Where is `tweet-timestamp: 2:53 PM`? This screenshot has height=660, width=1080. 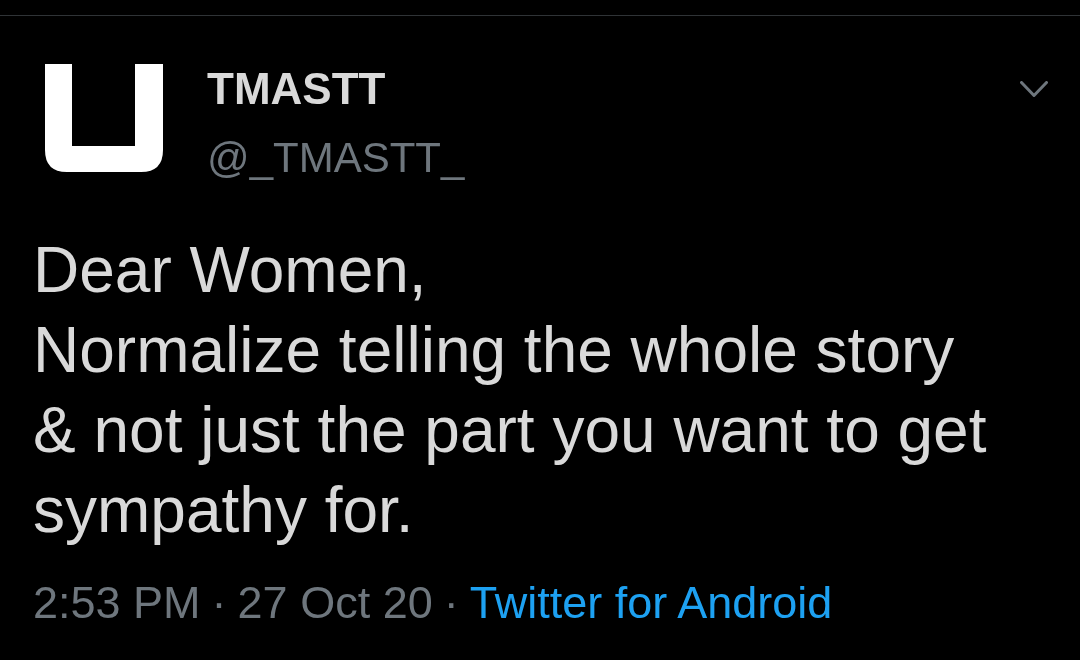
tweet-timestamp: 2:53 PM is located at coordinates (117, 603).